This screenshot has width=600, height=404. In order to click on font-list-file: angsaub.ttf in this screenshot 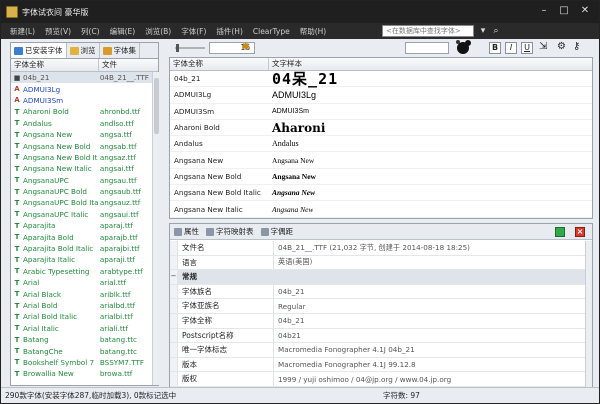, I will do `click(120, 192)`.